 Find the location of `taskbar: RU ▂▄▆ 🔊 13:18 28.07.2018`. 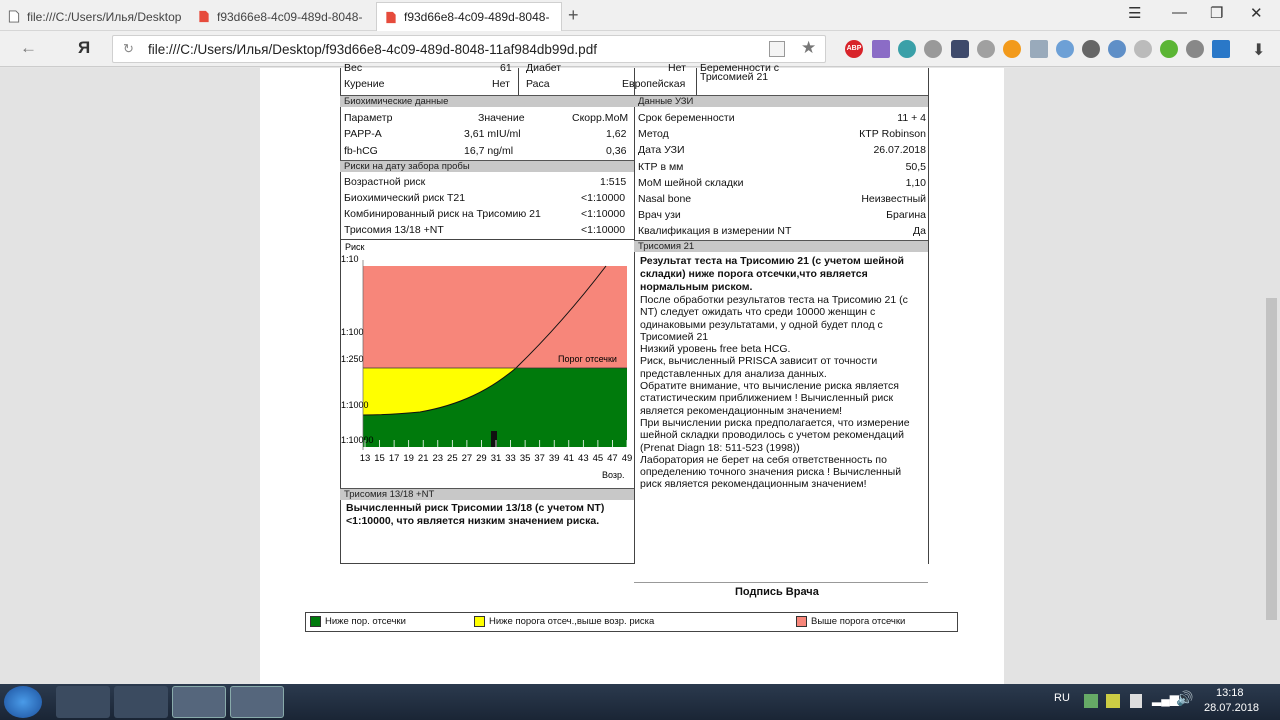

taskbar: RU ▂▄▆ 🔊 13:18 28.07.2018 is located at coordinates (640, 702).